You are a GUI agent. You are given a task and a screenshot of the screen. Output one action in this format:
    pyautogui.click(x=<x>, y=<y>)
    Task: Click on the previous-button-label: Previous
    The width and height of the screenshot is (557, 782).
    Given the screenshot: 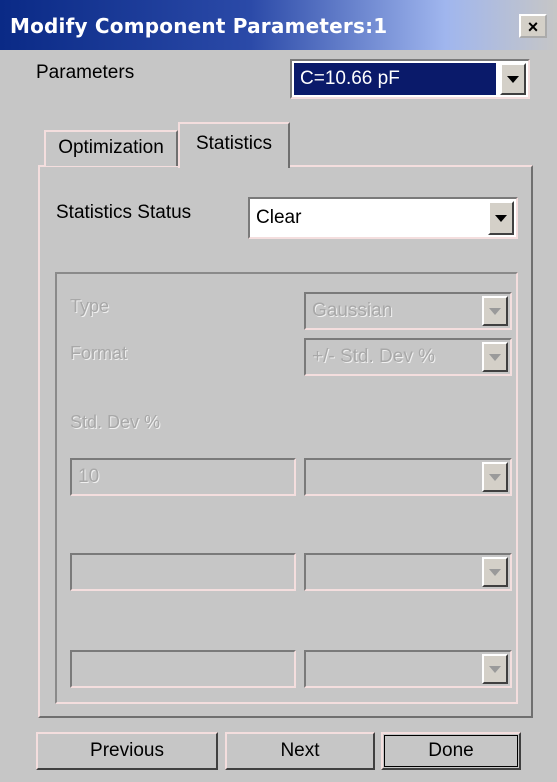 What is the action you would take?
    pyautogui.click(x=127, y=750)
    